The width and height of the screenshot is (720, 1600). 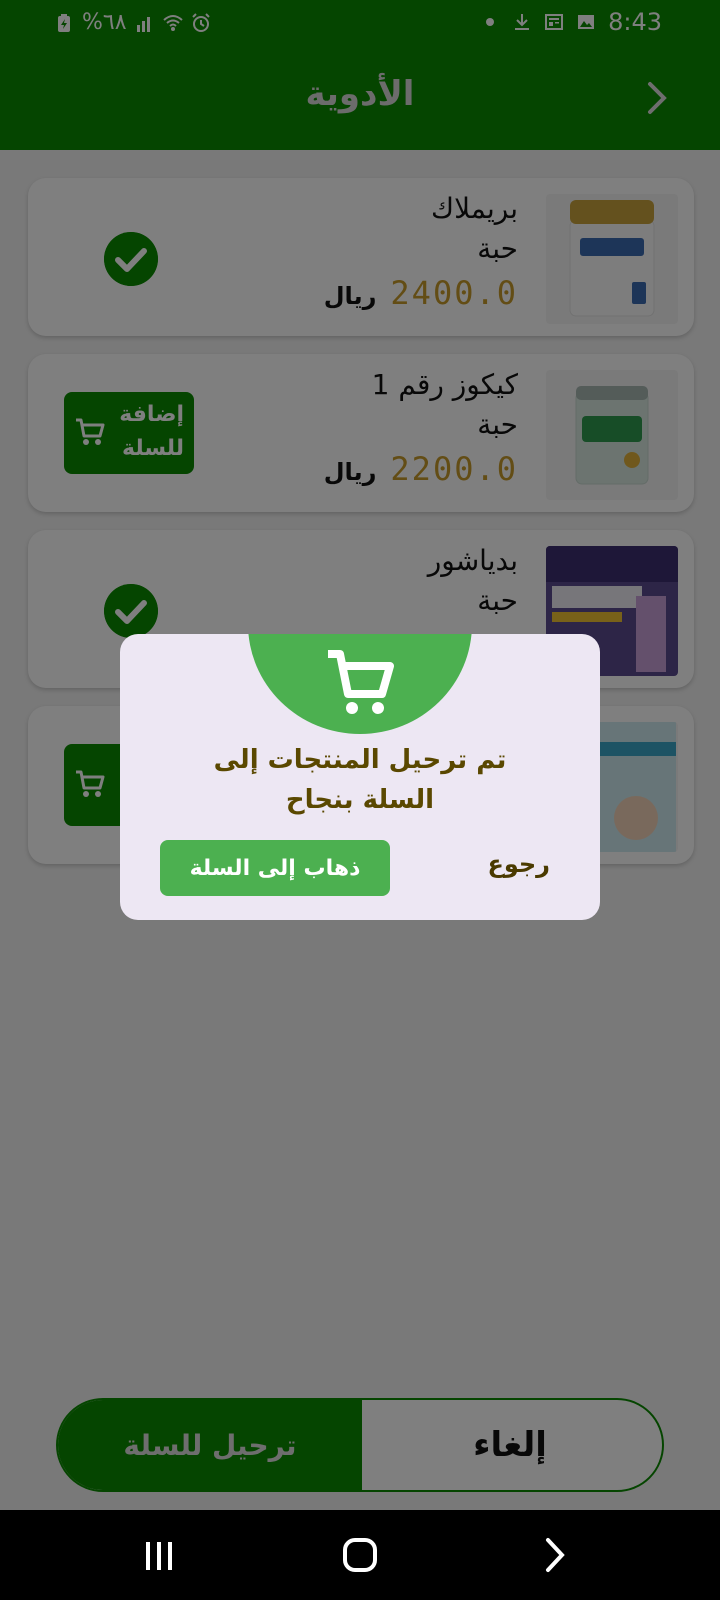 What do you see at coordinates (159, 1555) in the screenshot?
I see `recent-apps-icon` at bounding box center [159, 1555].